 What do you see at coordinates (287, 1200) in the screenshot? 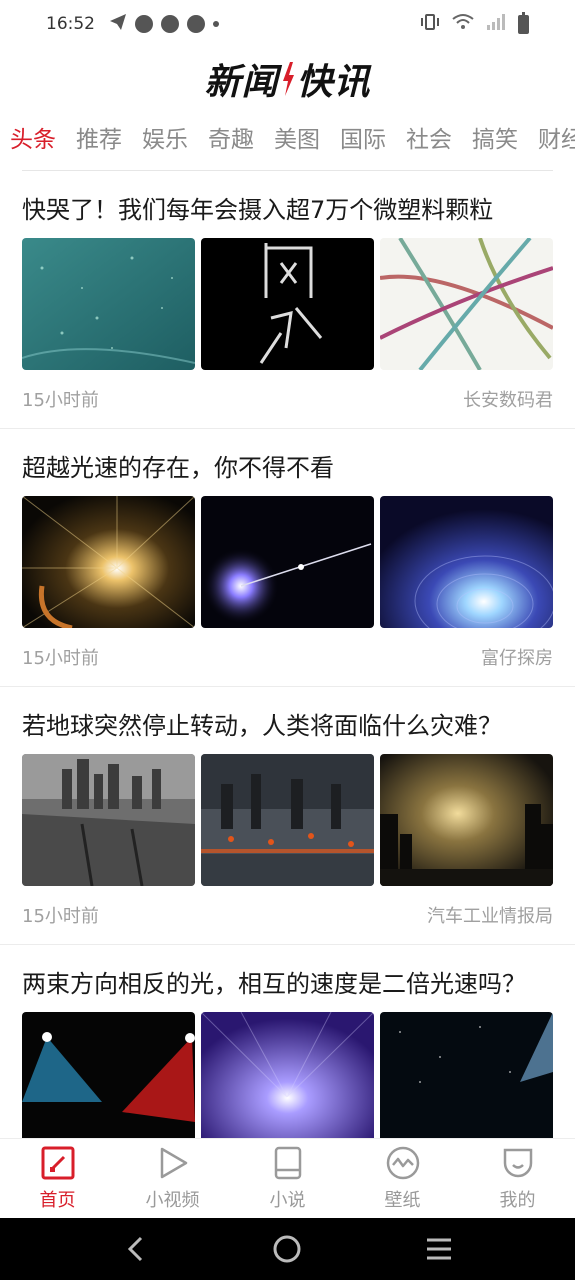
I see `nav-novel-label: 小说` at bounding box center [287, 1200].